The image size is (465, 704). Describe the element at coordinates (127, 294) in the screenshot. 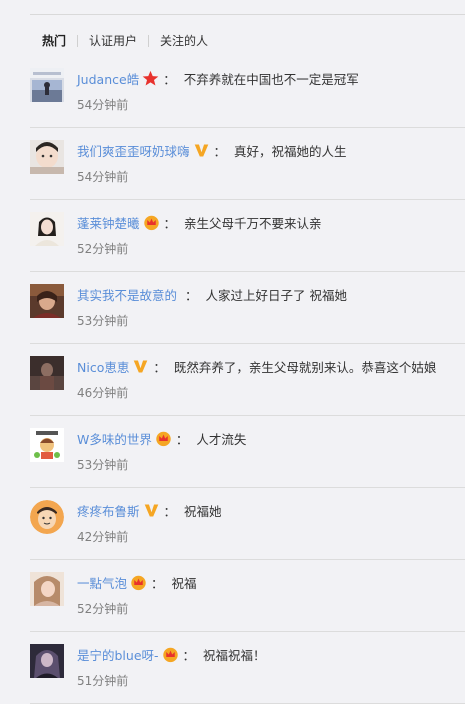

I see `comment-username: 其实我不是故意的` at that location.